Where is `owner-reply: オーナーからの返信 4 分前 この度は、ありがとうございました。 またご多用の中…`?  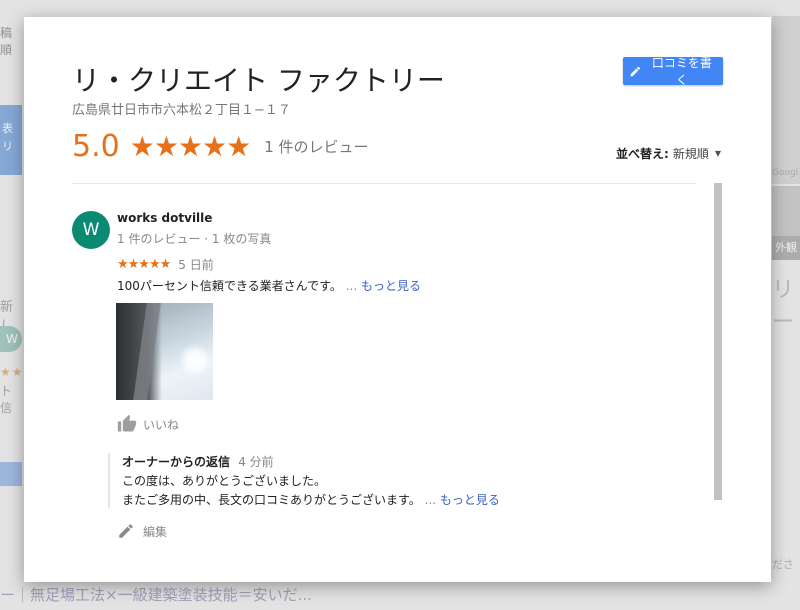 owner-reply: オーナーからの返信 4 分前 この度は、ありがとうございました。 またご多用の中… is located at coordinates (395, 480).